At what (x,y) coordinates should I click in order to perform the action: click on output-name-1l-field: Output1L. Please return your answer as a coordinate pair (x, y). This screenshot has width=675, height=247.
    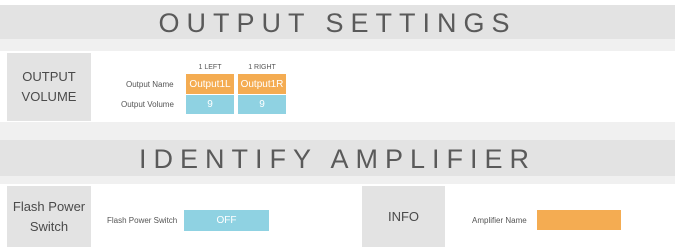
    Looking at the image, I should click on (210, 84).